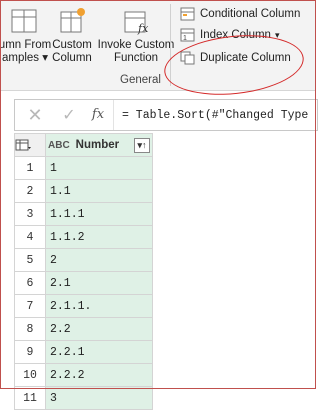 This screenshot has width=320, height=410. Describe the element at coordinates (30, 398) in the screenshot. I see `row-number: 11` at that location.